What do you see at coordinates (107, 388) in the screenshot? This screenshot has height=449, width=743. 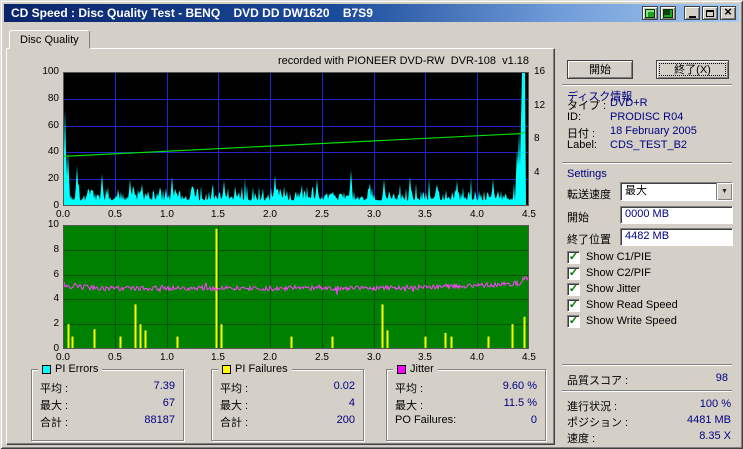 I see `pi-errors-row: 平均 : 7.39` at bounding box center [107, 388].